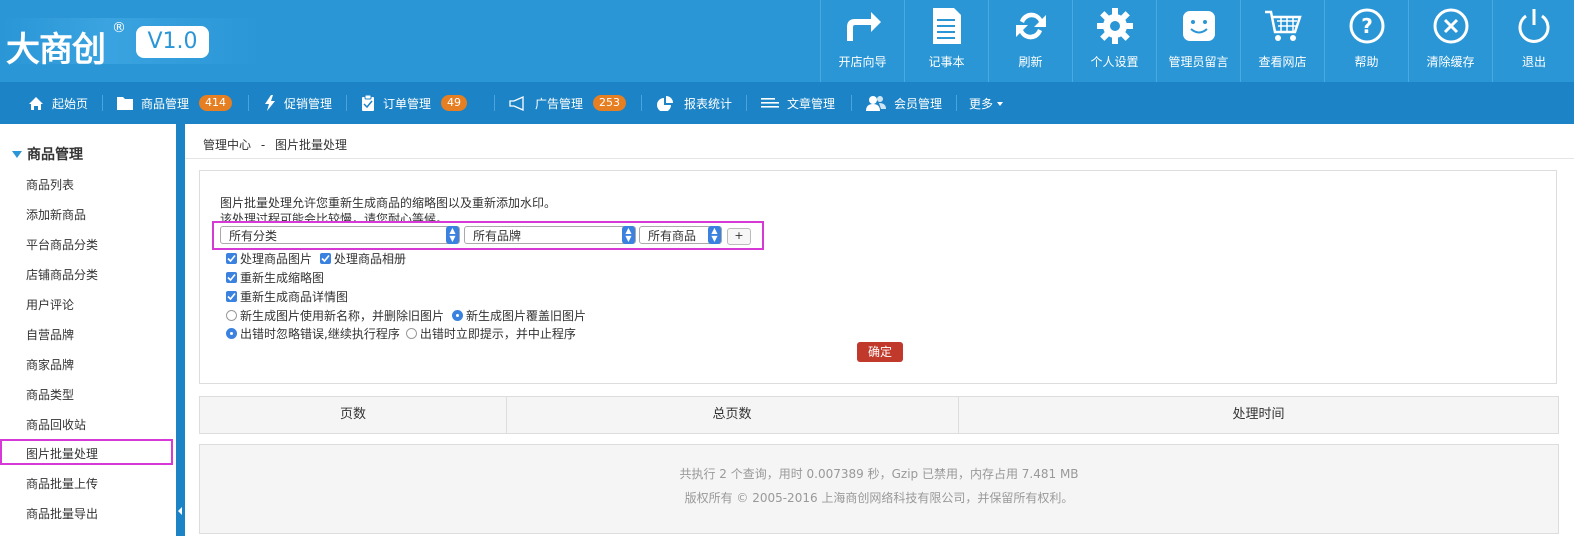 The height and width of the screenshot is (536, 1574). I want to click on toolbar-clear-cache: 清除缓存, so click(1450, 41).